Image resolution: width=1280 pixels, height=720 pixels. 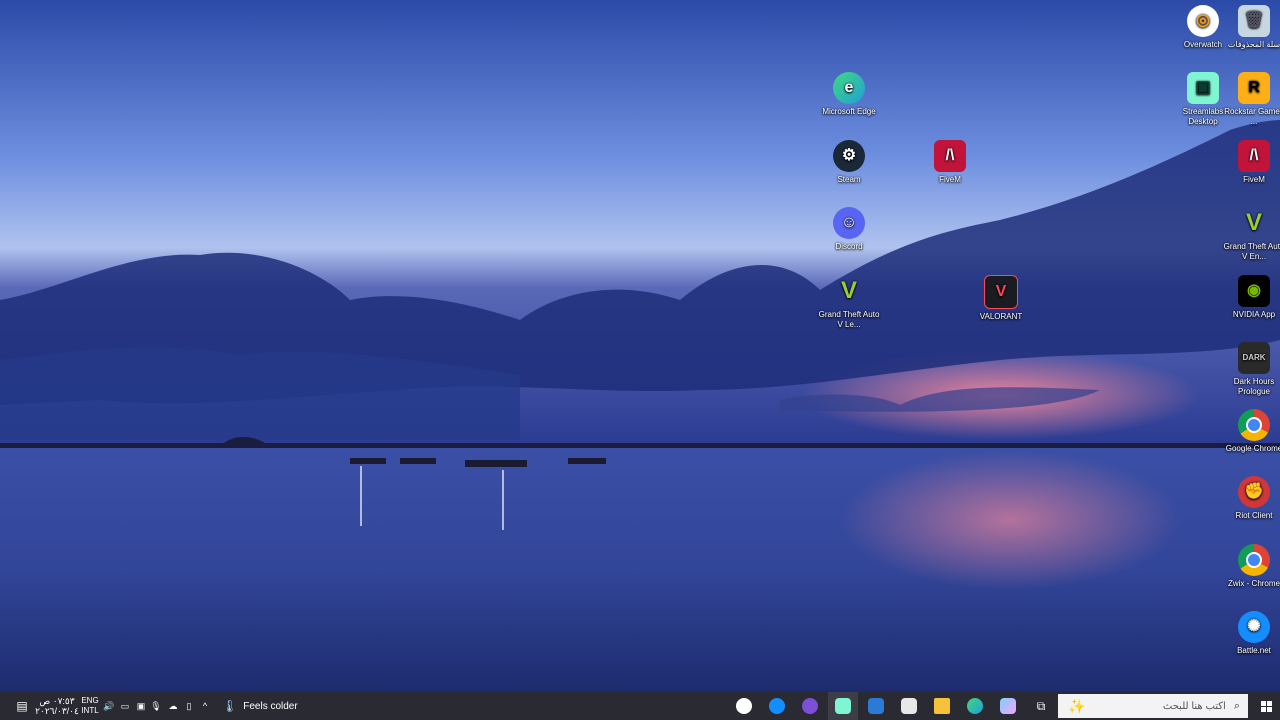 I want to click on taskbar-app-copilot, so click(x=1008, y=706).